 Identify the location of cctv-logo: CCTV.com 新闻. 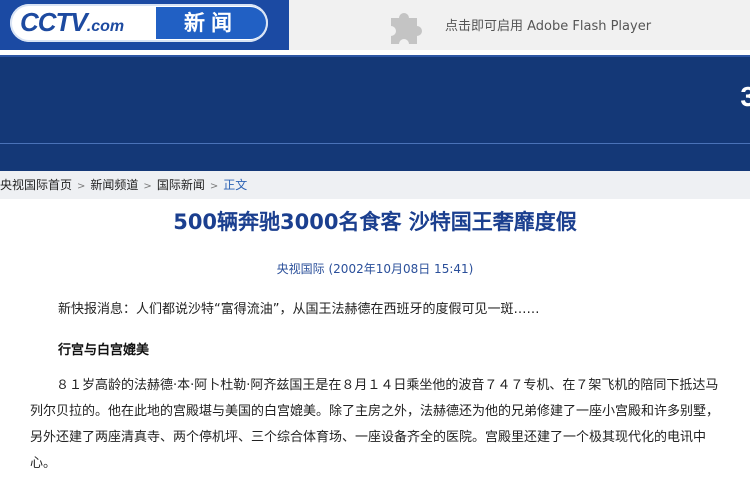
(139, 23).